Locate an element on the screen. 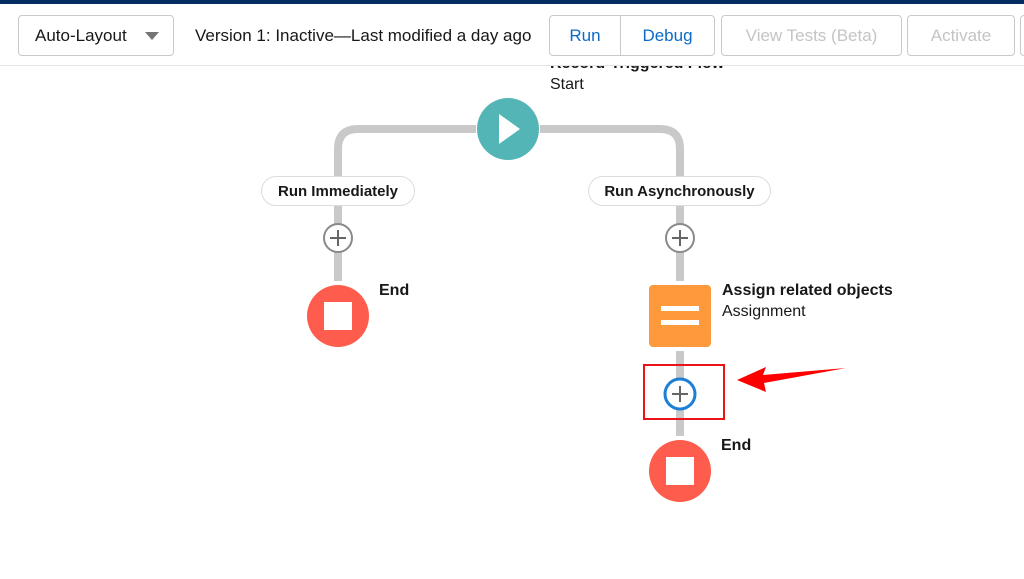 Image resolution: width=1024 pixels, height=579 pixels. add-element-button-right is located at coordinates (680, 238).